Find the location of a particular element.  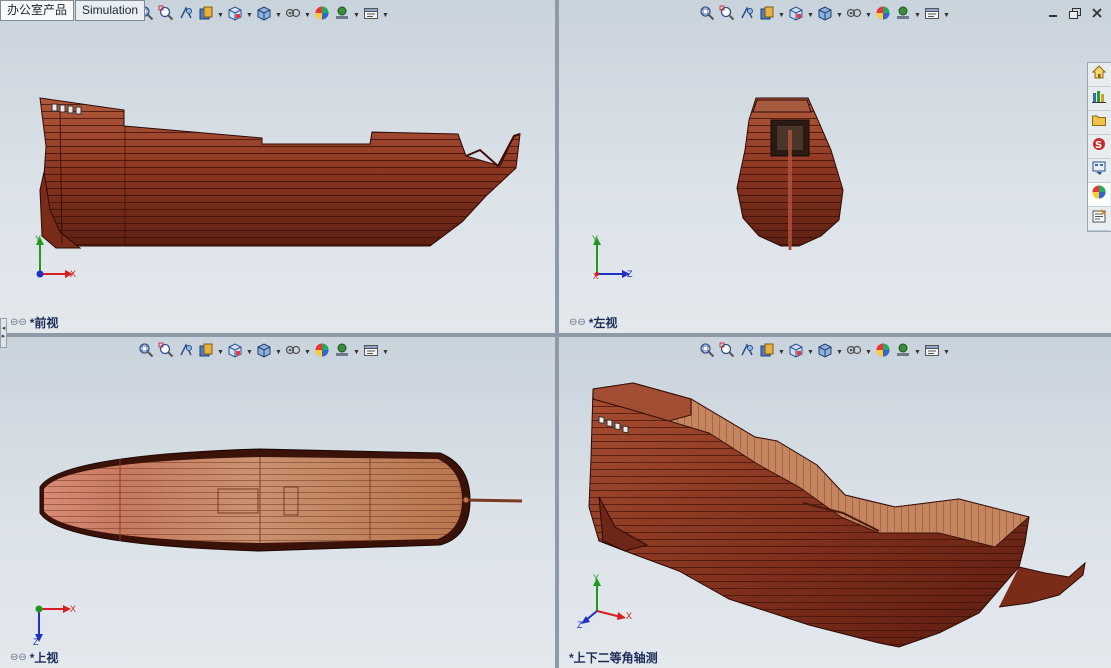

task-pane-resources-home-tab is located at coordinates (1099, 75).